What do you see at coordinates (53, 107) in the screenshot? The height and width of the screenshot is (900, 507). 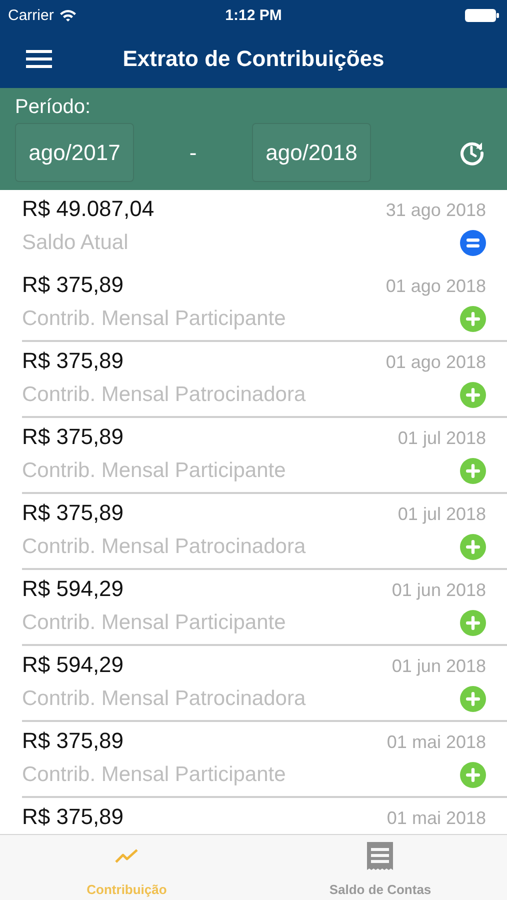 I see `period-label: Período:` at bounding box center [53, 107].